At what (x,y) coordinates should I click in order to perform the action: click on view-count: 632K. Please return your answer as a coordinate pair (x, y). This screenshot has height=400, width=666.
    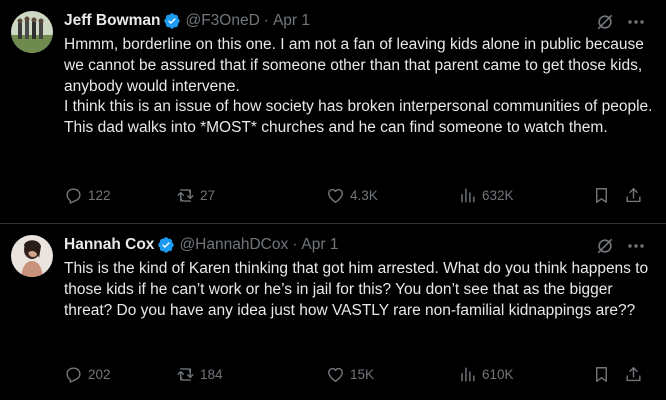
    Looking at the image, I should click on (498, 195).